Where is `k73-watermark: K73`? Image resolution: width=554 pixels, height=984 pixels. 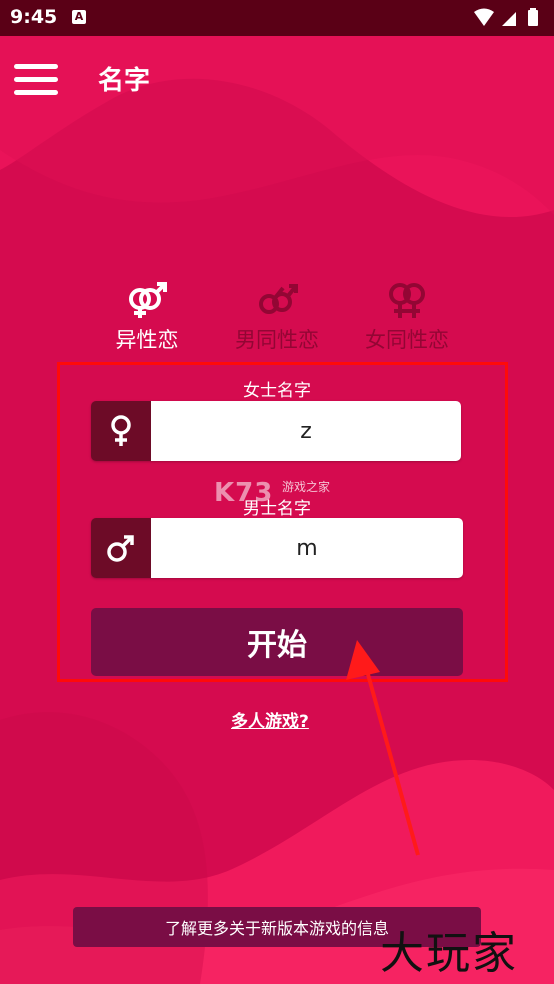 k73-watermark: K73 is located at coordinates (244, 493).